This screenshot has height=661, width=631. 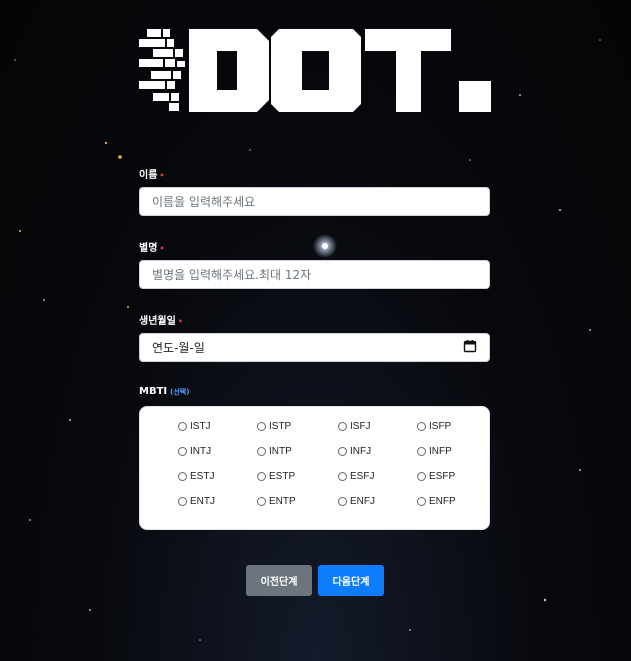 I want to click on mbti-option-infp: INFP, so click(x=434, y=451).